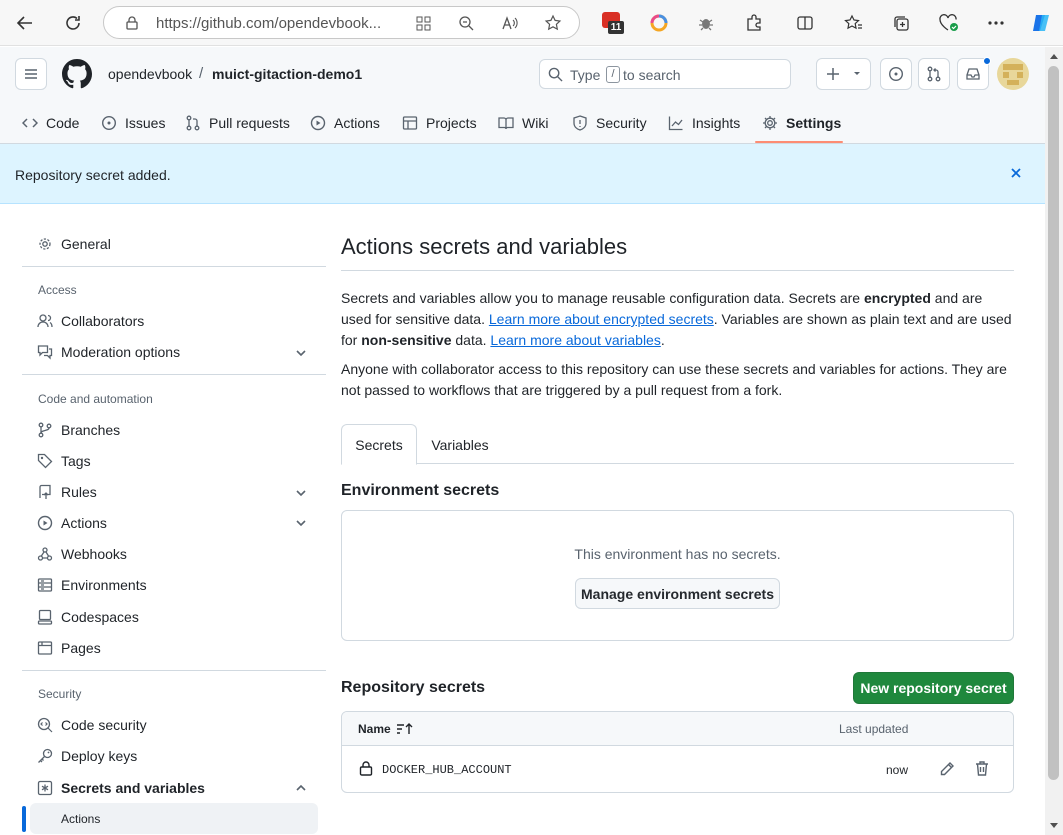 The image size is (1063, 835). What do you see at coordinates (613, 74) in the screenshot?
I see `search-shortcut-key: /` at bounding box center [613, 74].